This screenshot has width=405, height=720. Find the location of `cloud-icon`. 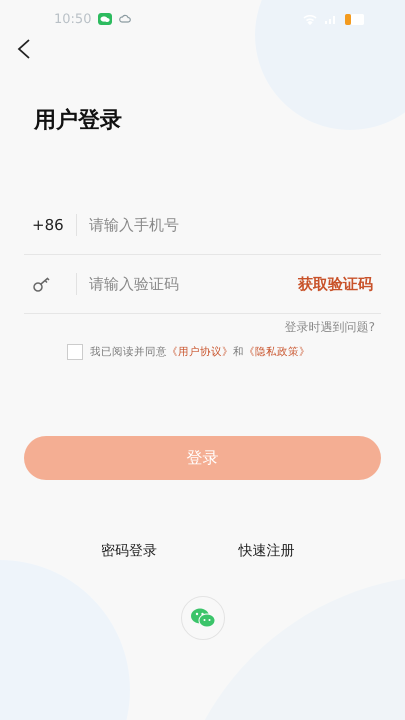

cloud-icon is located at coordinates (125, 19).